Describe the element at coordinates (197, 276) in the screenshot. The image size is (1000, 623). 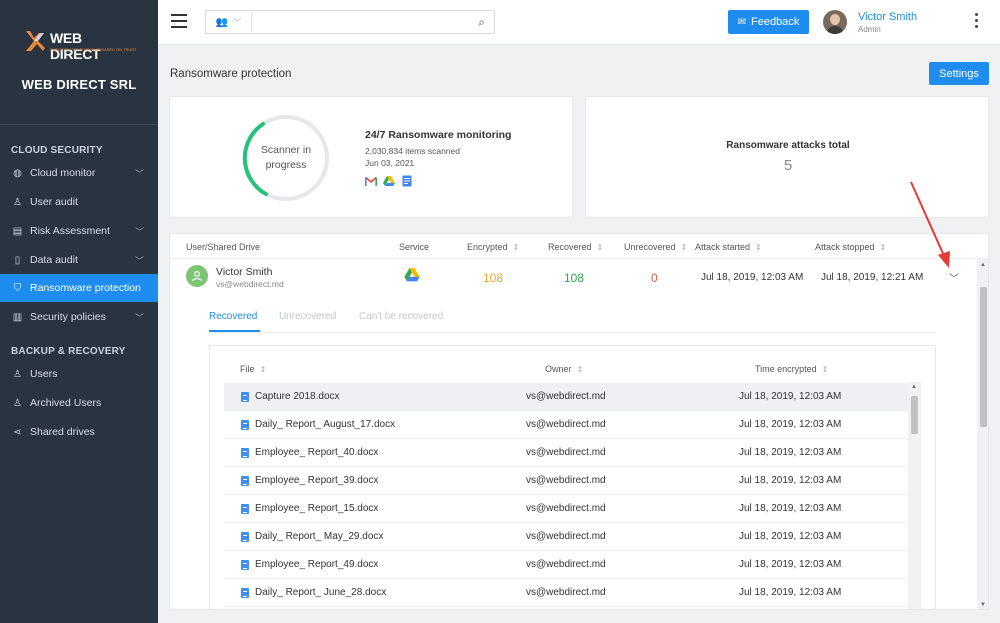
I see `user-avatar-icon` at that location.